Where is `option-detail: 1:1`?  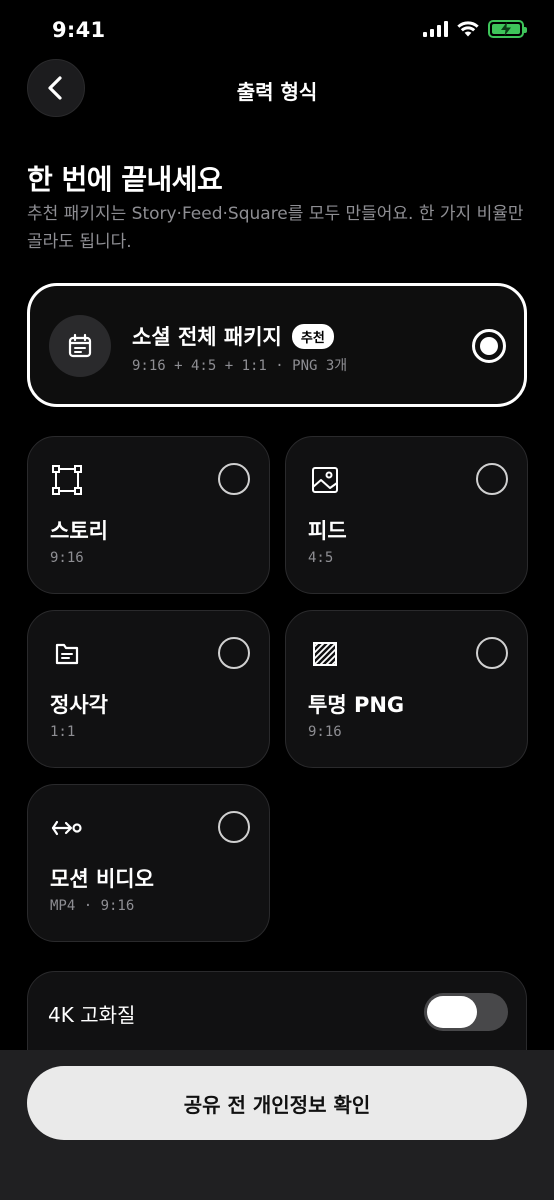 option-detail: 1:1 is located at coordinates (63, 732).